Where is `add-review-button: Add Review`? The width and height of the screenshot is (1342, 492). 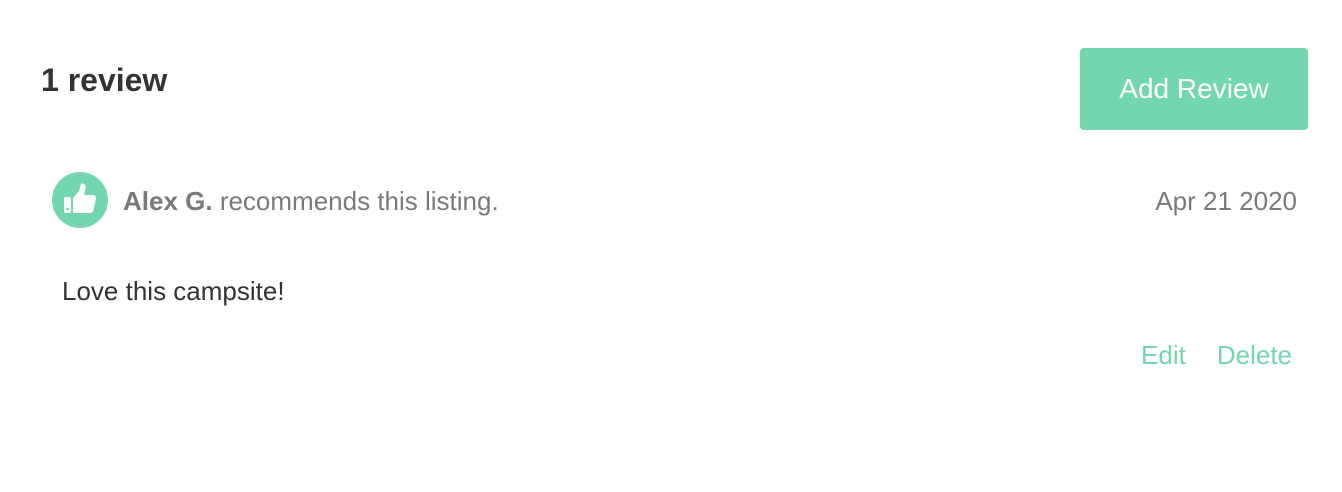
add-review-button: Add Review is located at coordinates (1194, 89).